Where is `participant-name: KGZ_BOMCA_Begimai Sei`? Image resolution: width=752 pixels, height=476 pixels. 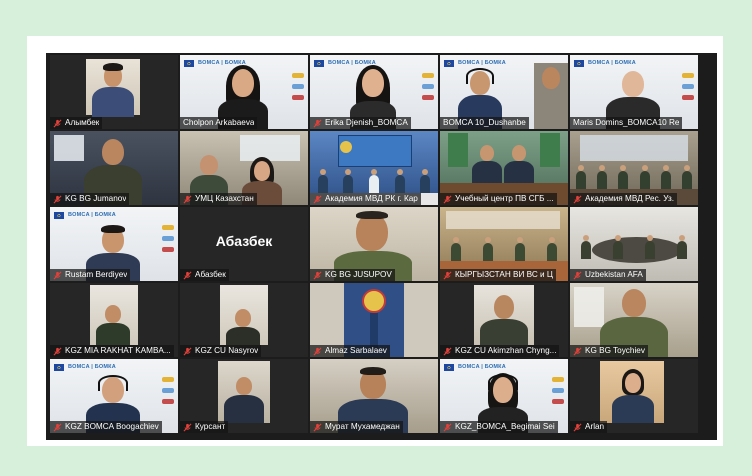
participant-name: KGZ_BOMCA_Begimai Sei is located at coordinates (505, 426).